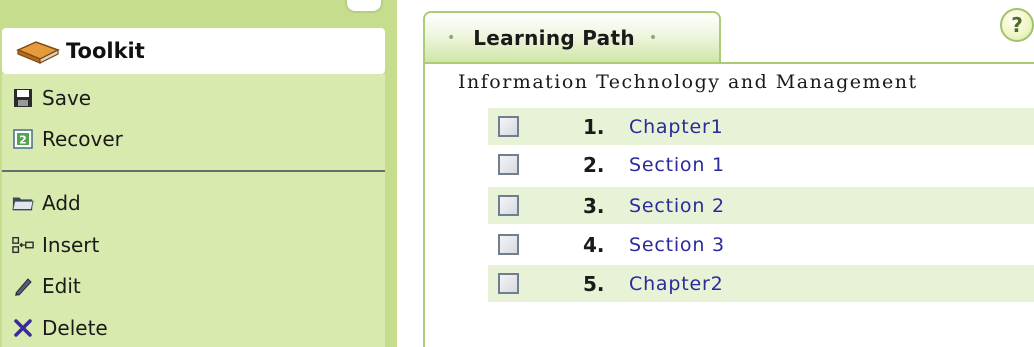  Describe the element at coordinates (594, 244) in the screenshot. I see `row-number: 4.` at that location.